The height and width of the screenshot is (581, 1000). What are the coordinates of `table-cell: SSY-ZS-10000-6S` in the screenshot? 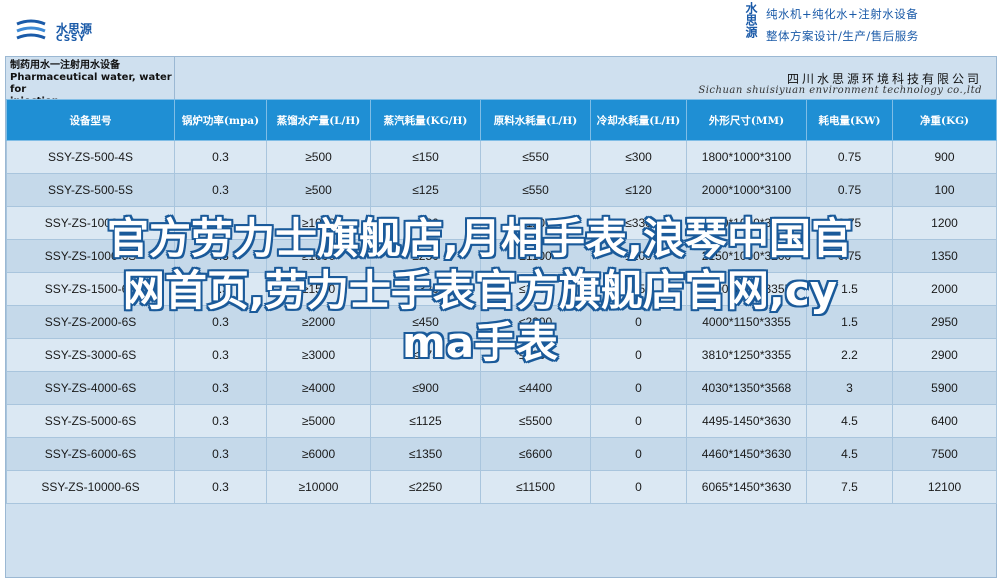 It's located at (90, 487).